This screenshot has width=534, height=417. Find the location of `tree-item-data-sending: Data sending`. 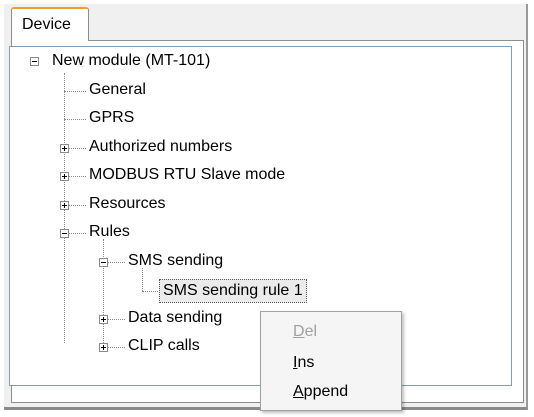

tree-item-data-sending: Data sending is located at coordinates (175, 318).